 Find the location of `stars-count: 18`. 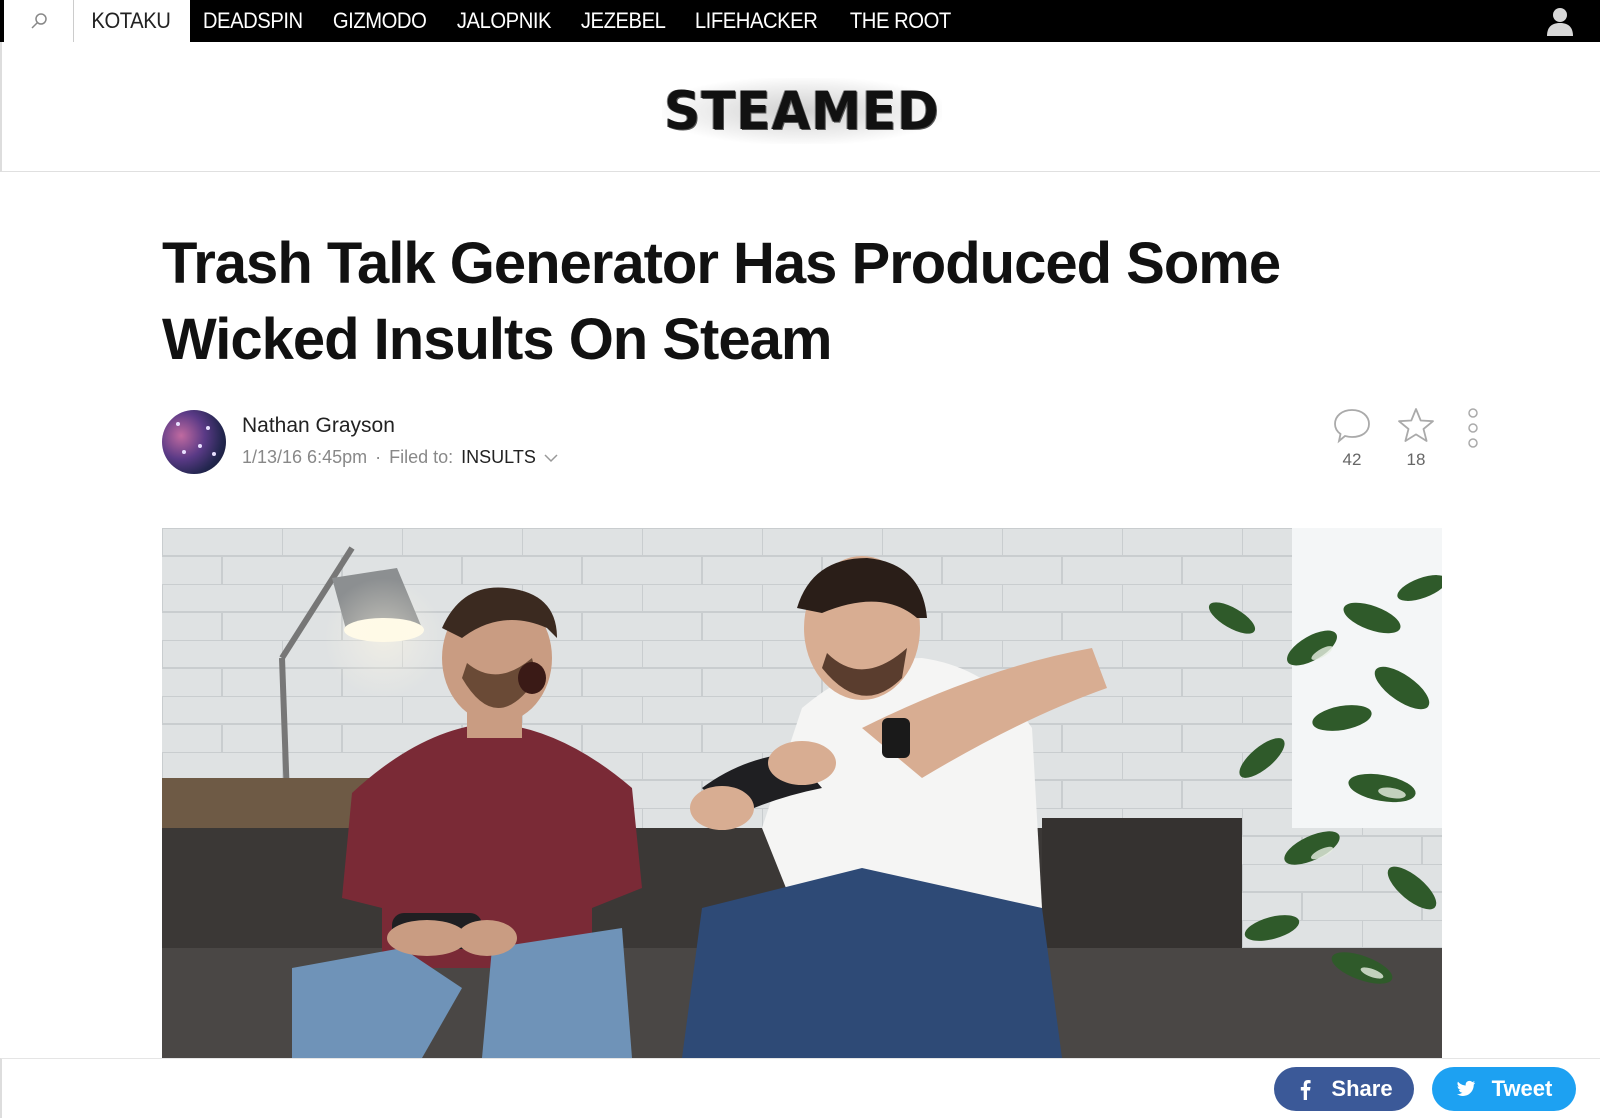

stars-count: 18 is located at coordinates (1416, 459).